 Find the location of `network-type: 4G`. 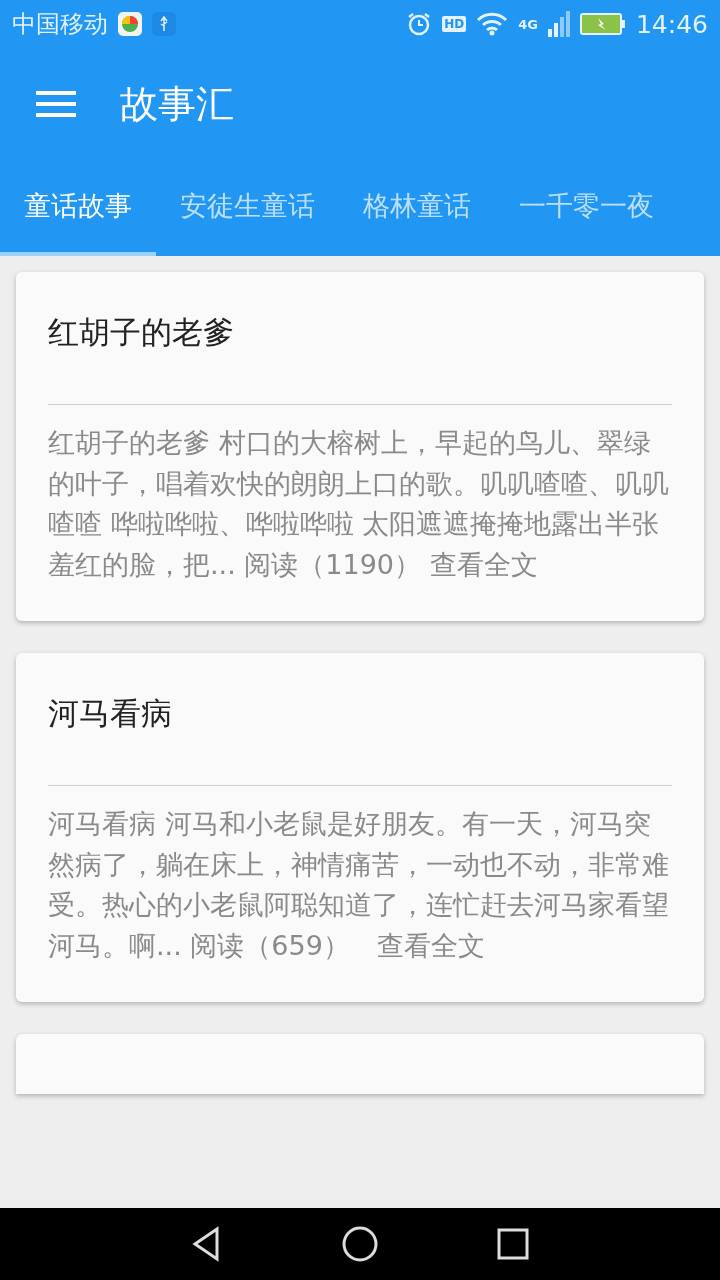

network-type: 4G is located at coordinates (528, 24).